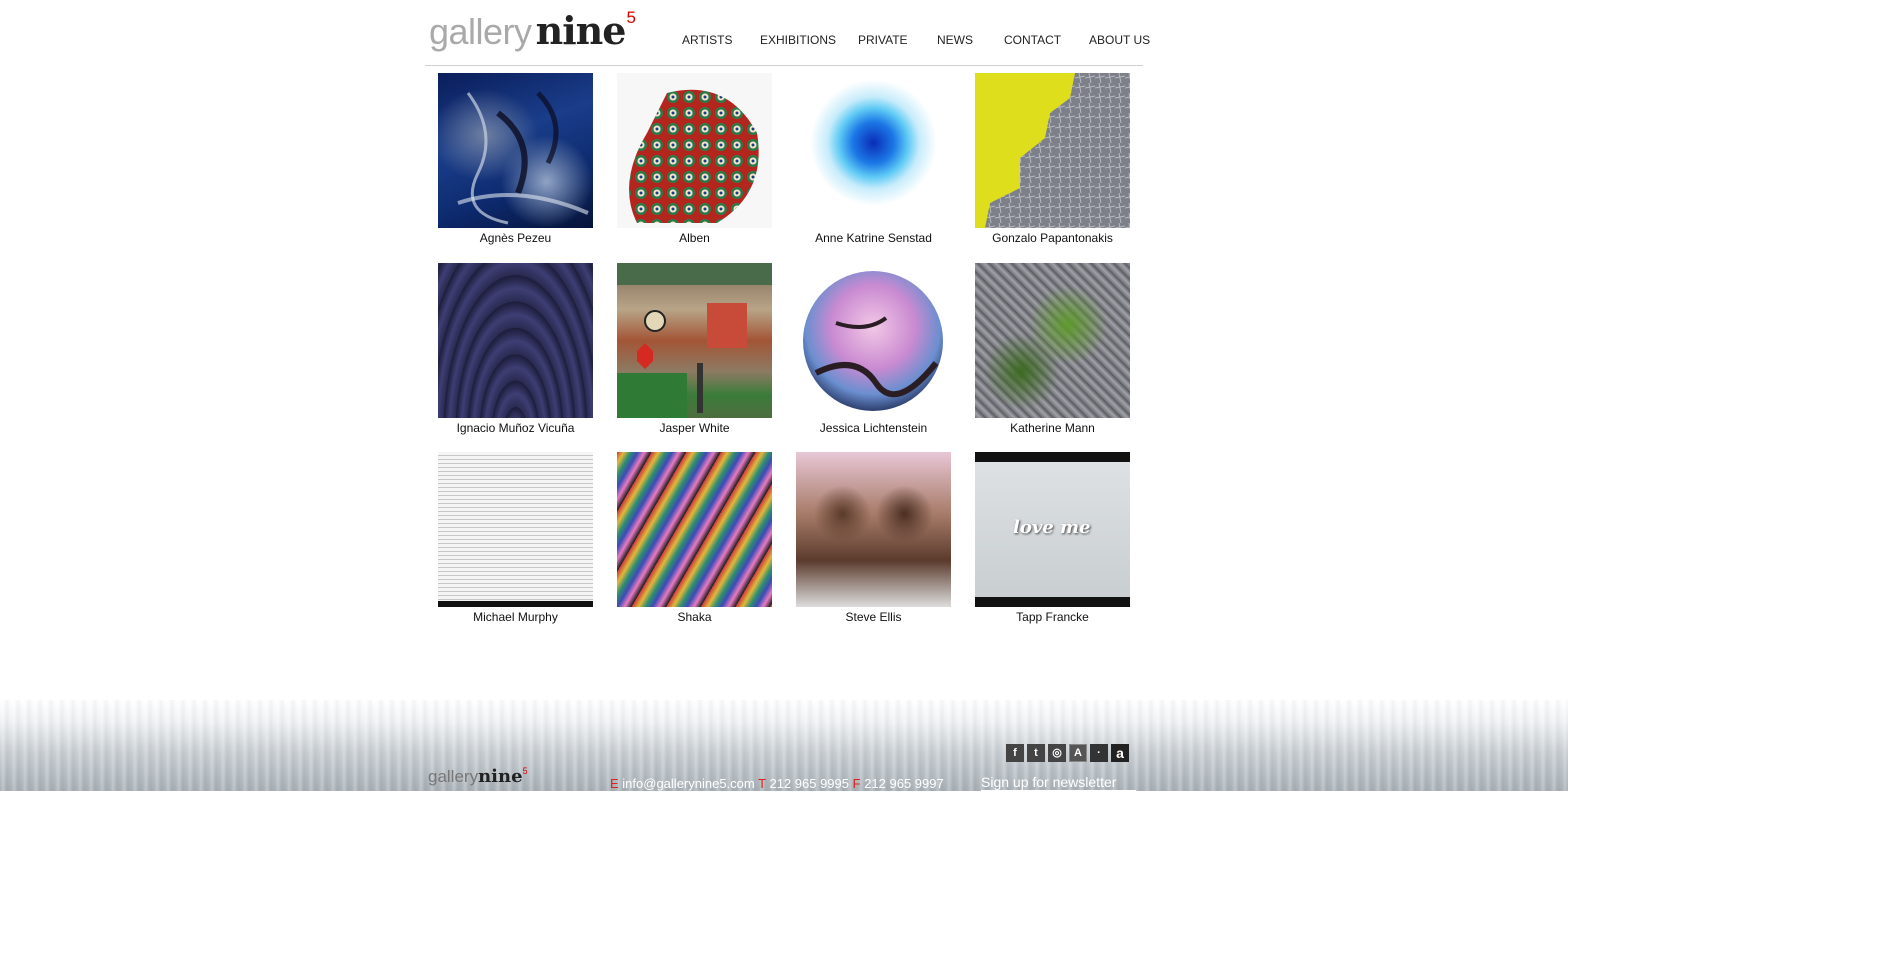 This screenshot has width=1902, height=960. Describe the element at coordinates (955, 40) in the screenshot. I see `nav-news: NEWS` at that location.